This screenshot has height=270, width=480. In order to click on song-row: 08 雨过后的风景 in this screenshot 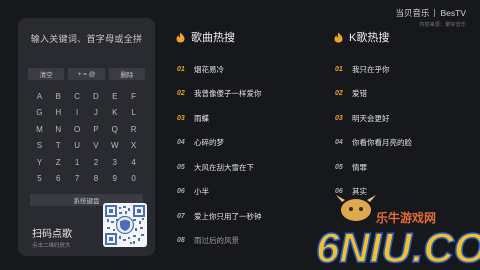, I will do `click(219, 241)`.